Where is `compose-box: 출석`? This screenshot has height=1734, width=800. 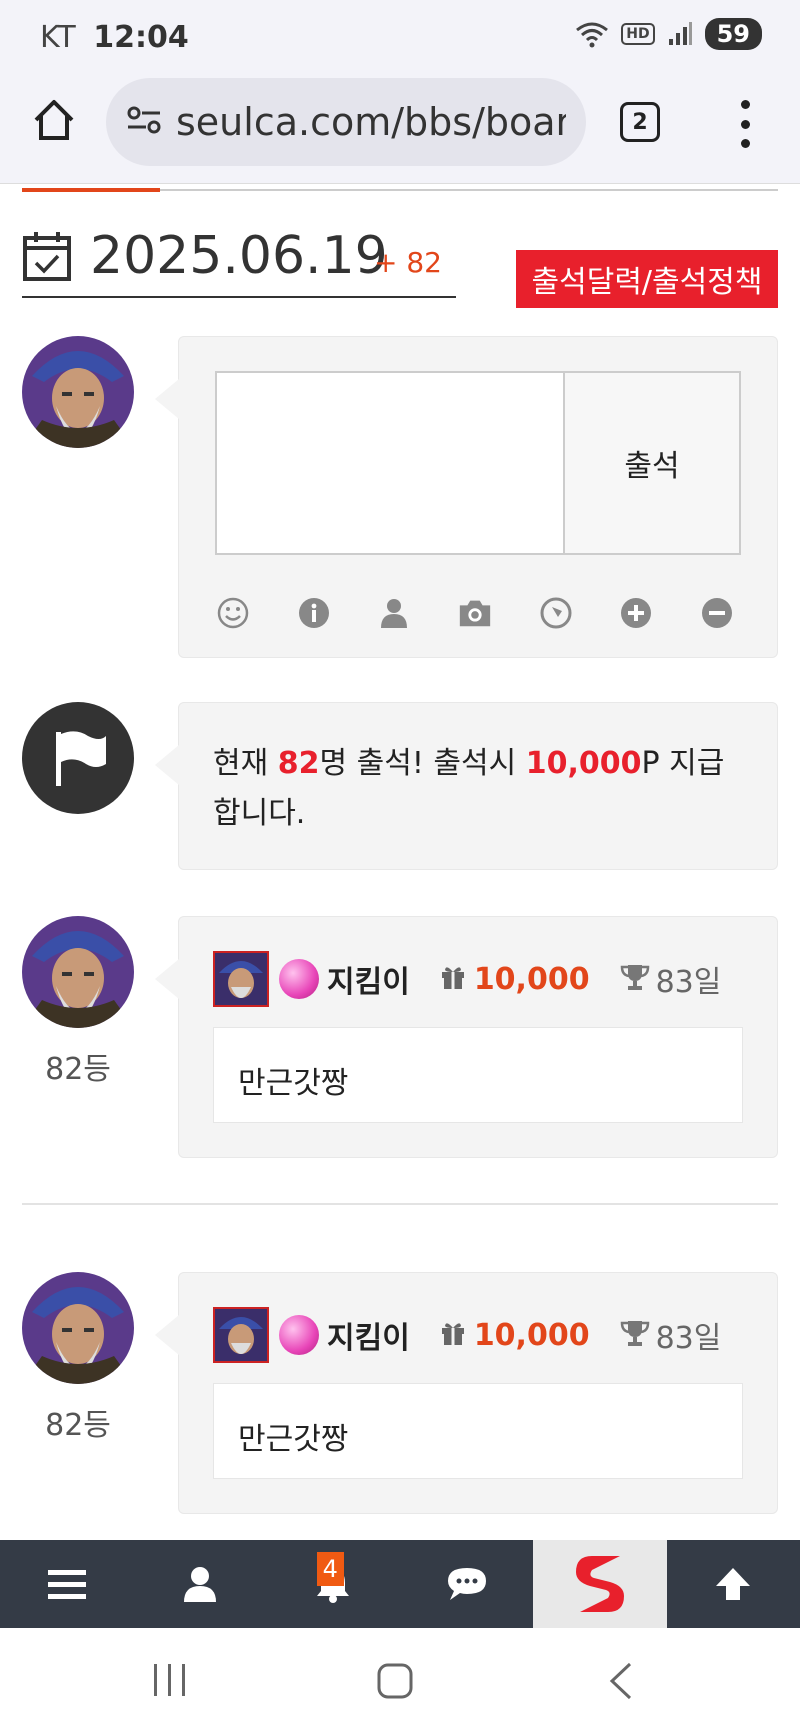
compose-box: 출석 is located at coordinates (466, 497).